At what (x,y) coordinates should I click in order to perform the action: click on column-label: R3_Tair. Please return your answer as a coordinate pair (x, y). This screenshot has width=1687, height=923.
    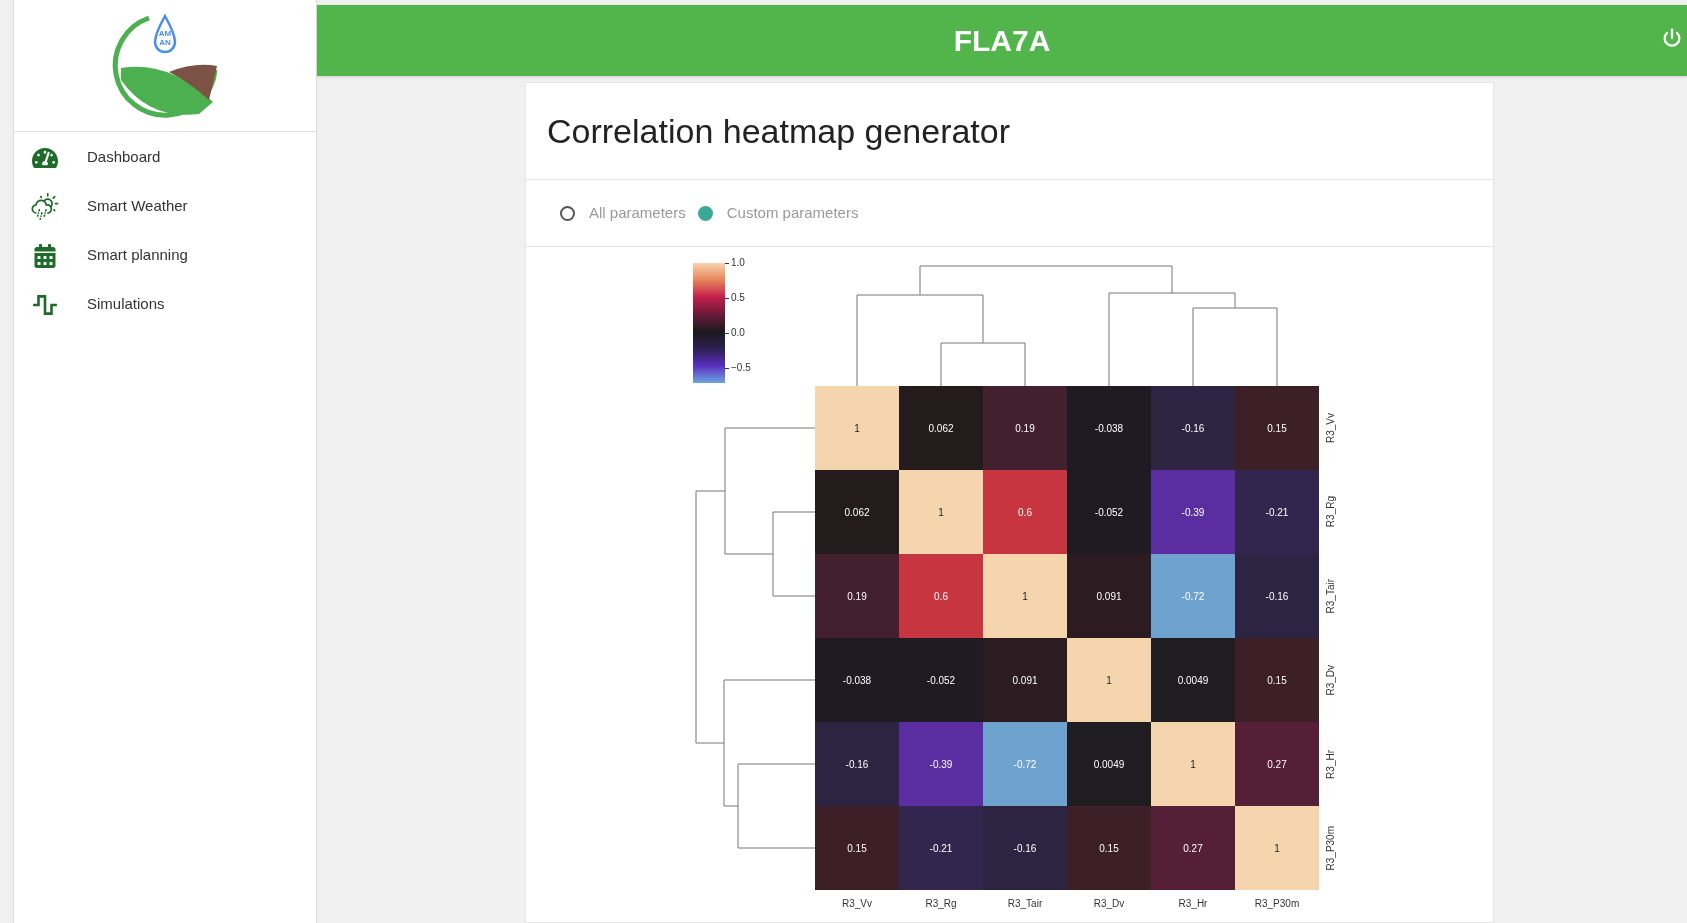
    Looking at the image, I should click on (1025, 904).